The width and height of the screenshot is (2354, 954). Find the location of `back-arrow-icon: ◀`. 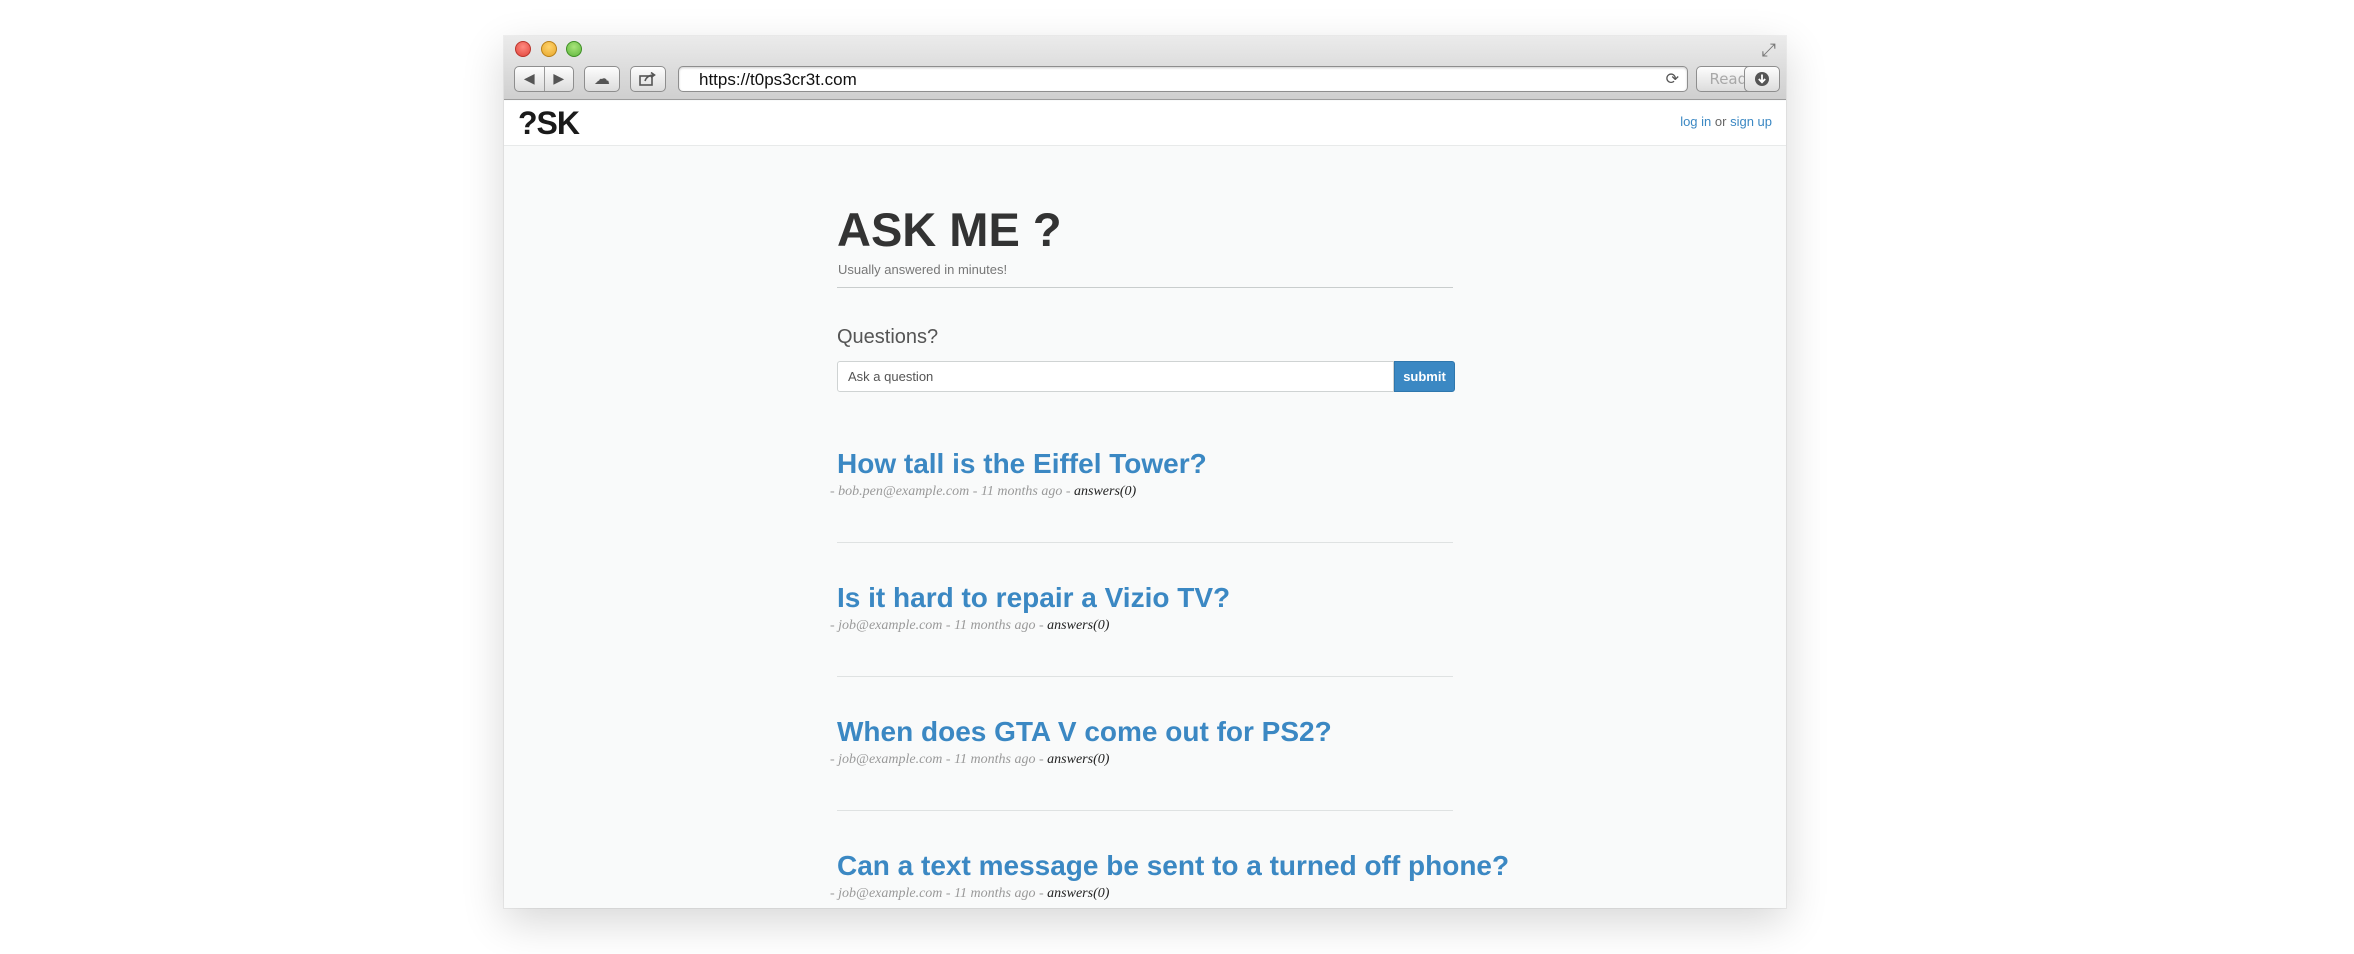

back-arrow-icon: ◀ is located at coordinates (529, 79).